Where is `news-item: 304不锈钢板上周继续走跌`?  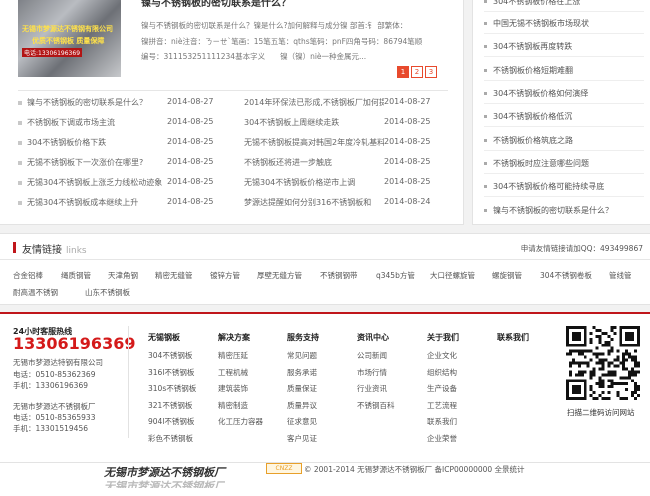
news-item: 304不锈钢板上周继续走跌 is located at coordinates (314, 122).